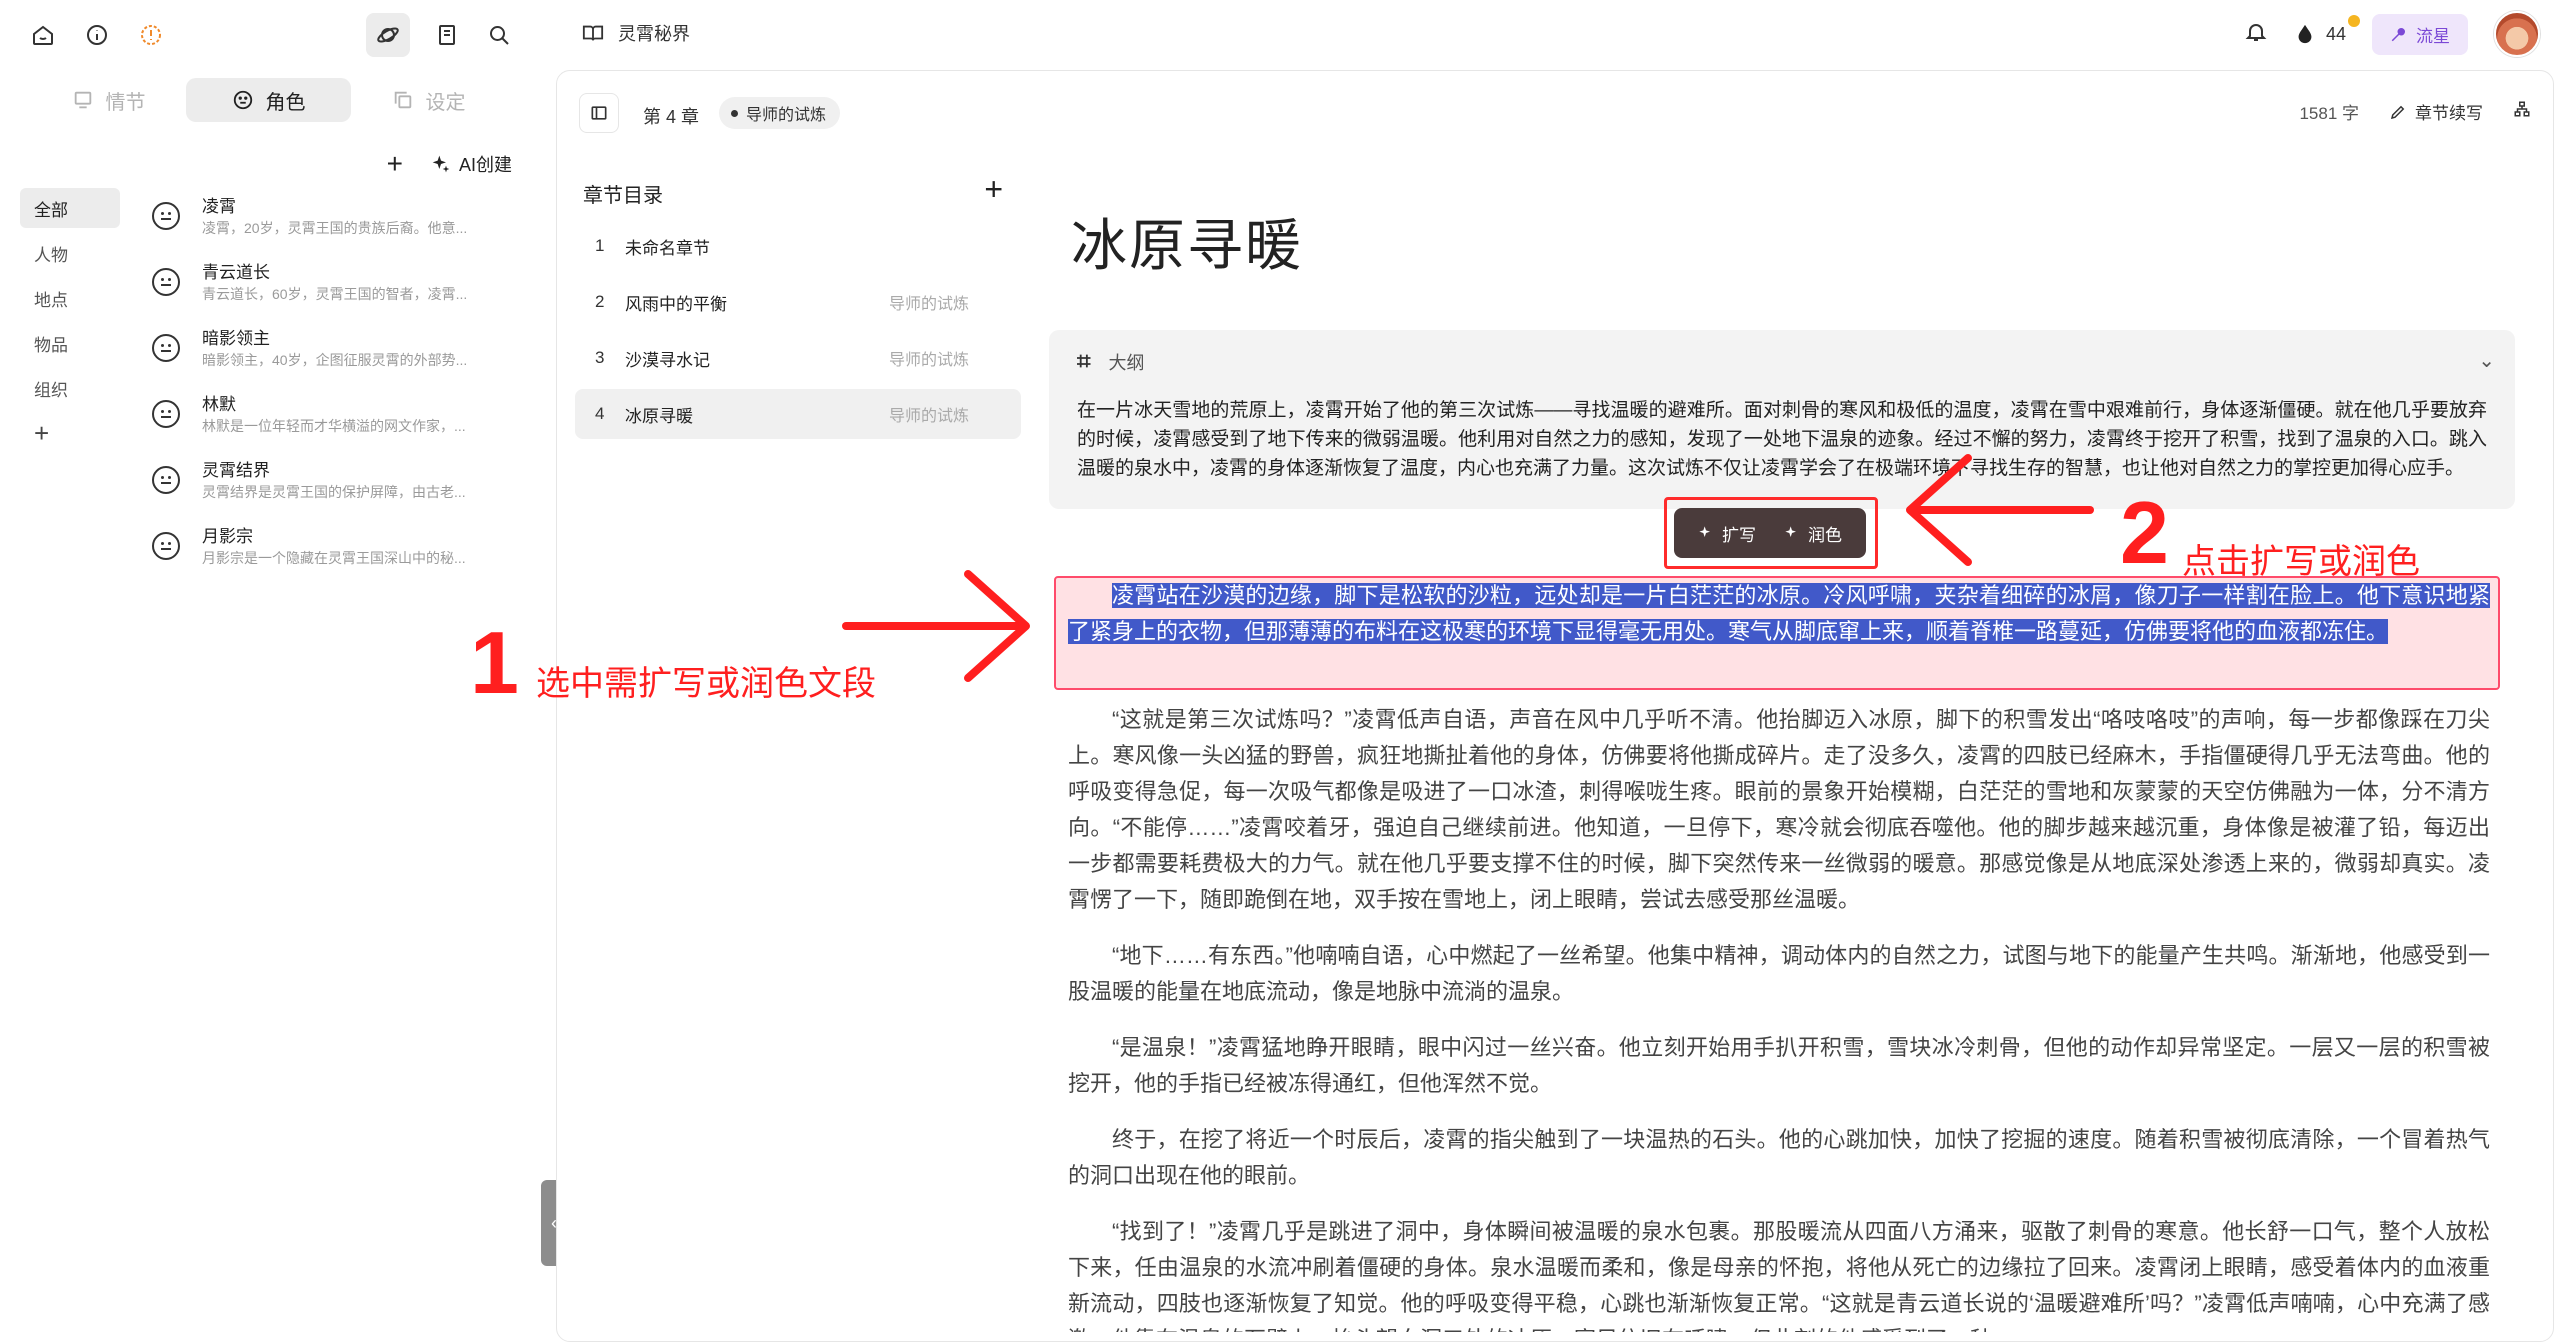  I want to click on toc-num: 2, so click(600, 301).